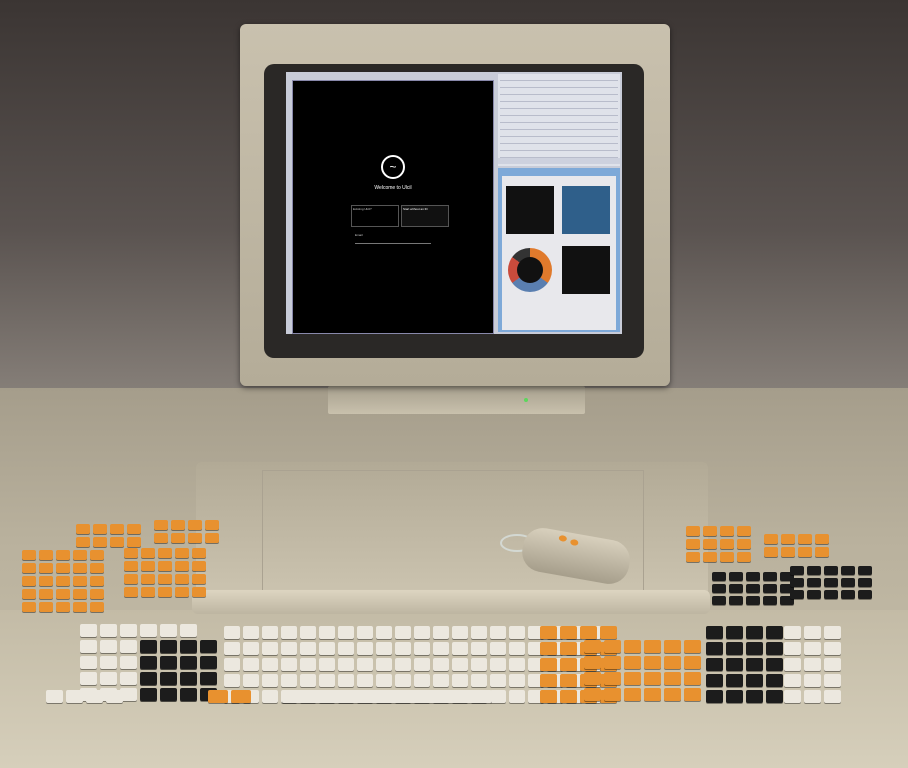 The height and width of the screenshot is (768, 908). What do you see at coordinates (393, 238) in the screenshot?
I see `email-field: Email` at bounding box center [393, 238].